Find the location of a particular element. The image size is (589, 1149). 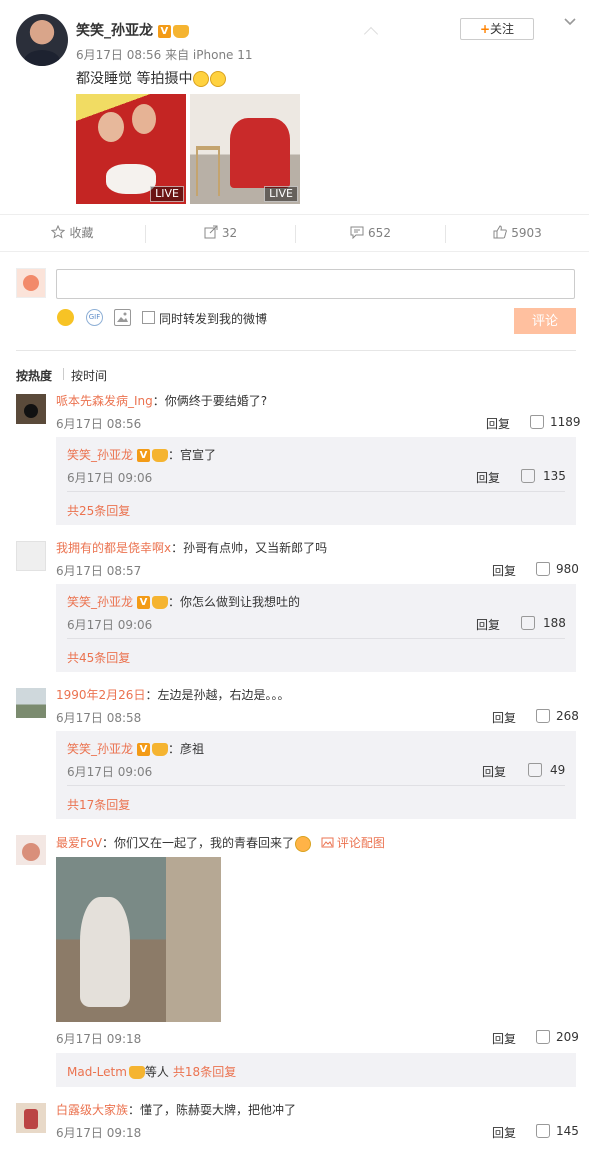

action-bar: 收藏 32 652 5903 is located at coordinates (294, 233).